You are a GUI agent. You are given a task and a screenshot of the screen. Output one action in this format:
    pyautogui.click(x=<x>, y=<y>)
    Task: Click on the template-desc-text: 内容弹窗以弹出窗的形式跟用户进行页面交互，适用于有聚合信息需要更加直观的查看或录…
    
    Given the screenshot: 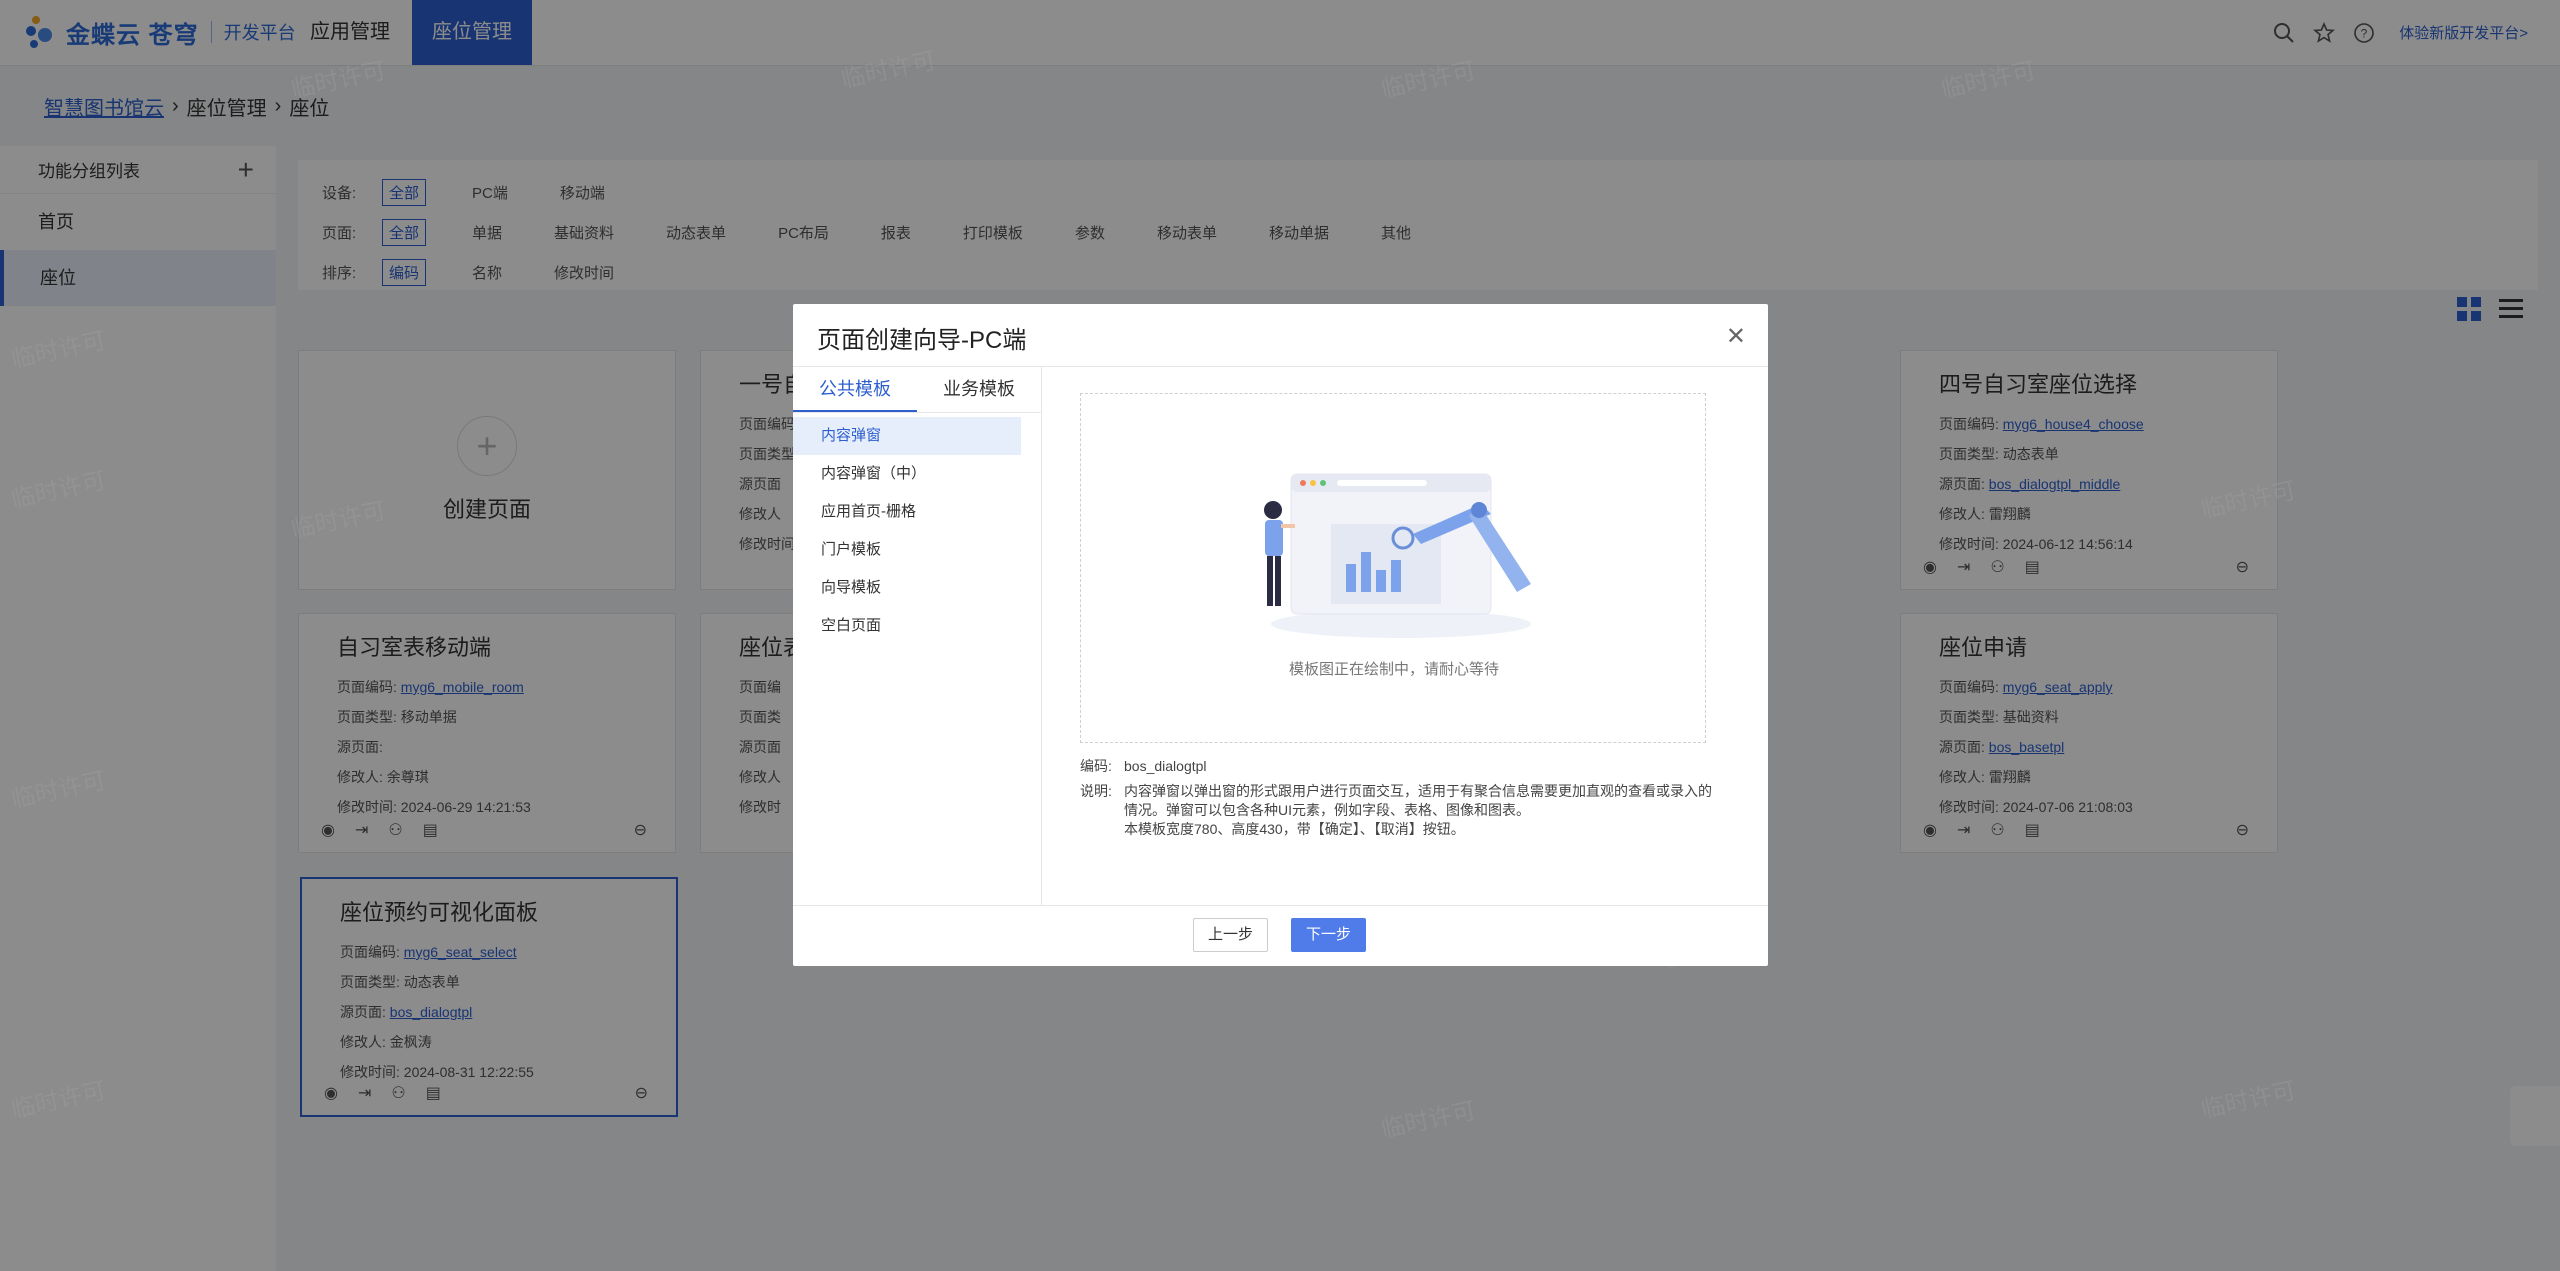 What is the action you would take?
    pyautogui.click(x=1418, y=800)
    